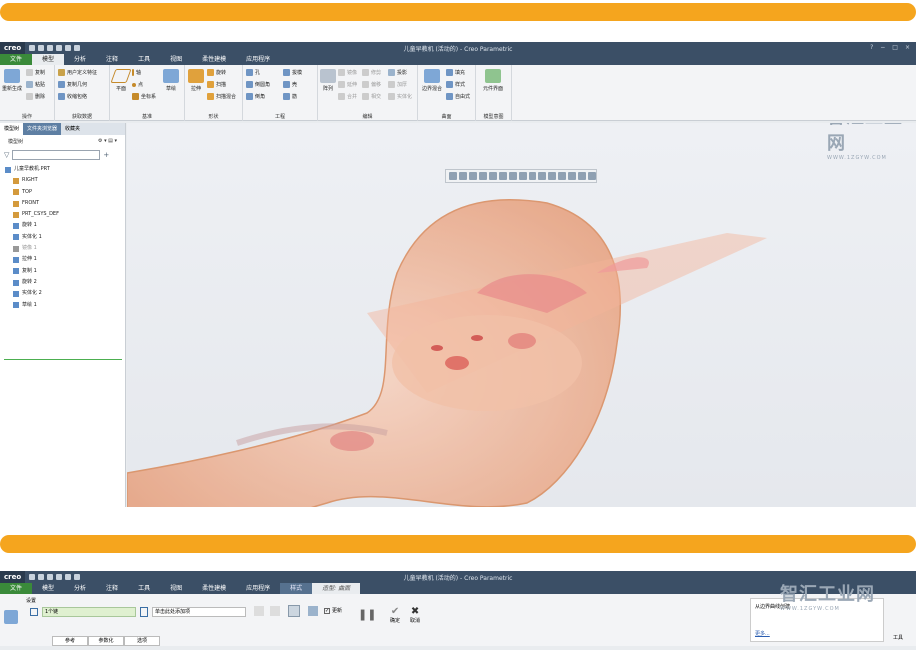 Image resolution: width=916 pixels, height=650 pixels. I want to click on project-button: 投影, so click(397, 72).